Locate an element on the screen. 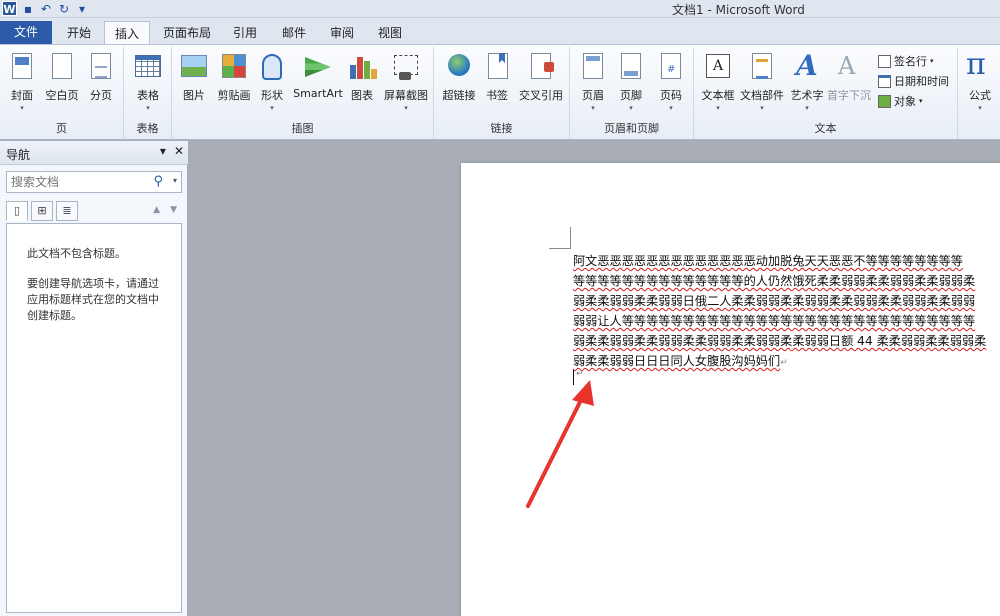  search-options-icon: ▾ is located at coordinates (175, 180).